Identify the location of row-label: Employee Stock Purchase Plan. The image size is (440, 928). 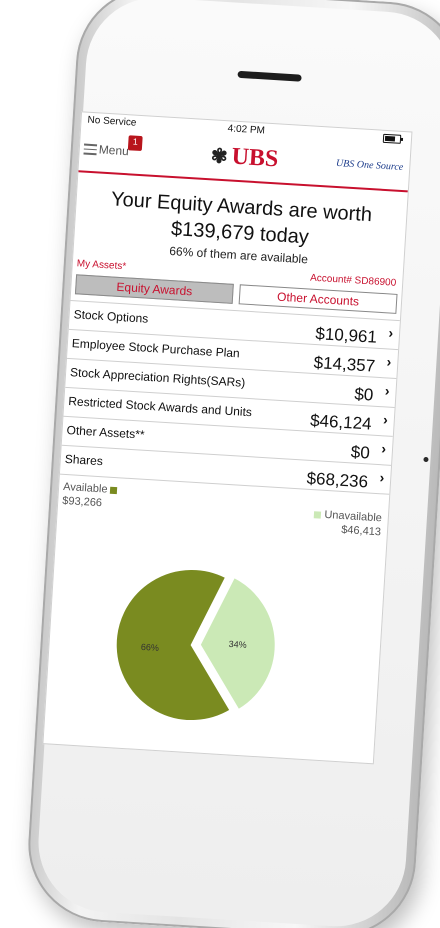
(156, 348).